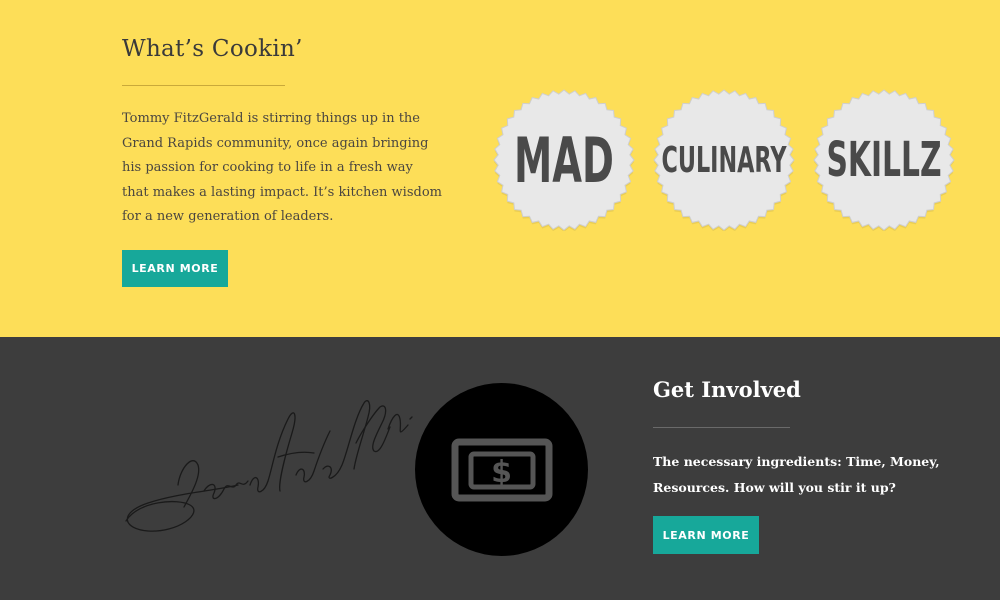 Image resolution: width=1000 pixels, height=600 pixels. I want to click on money-icon: $, so click(501, 469).